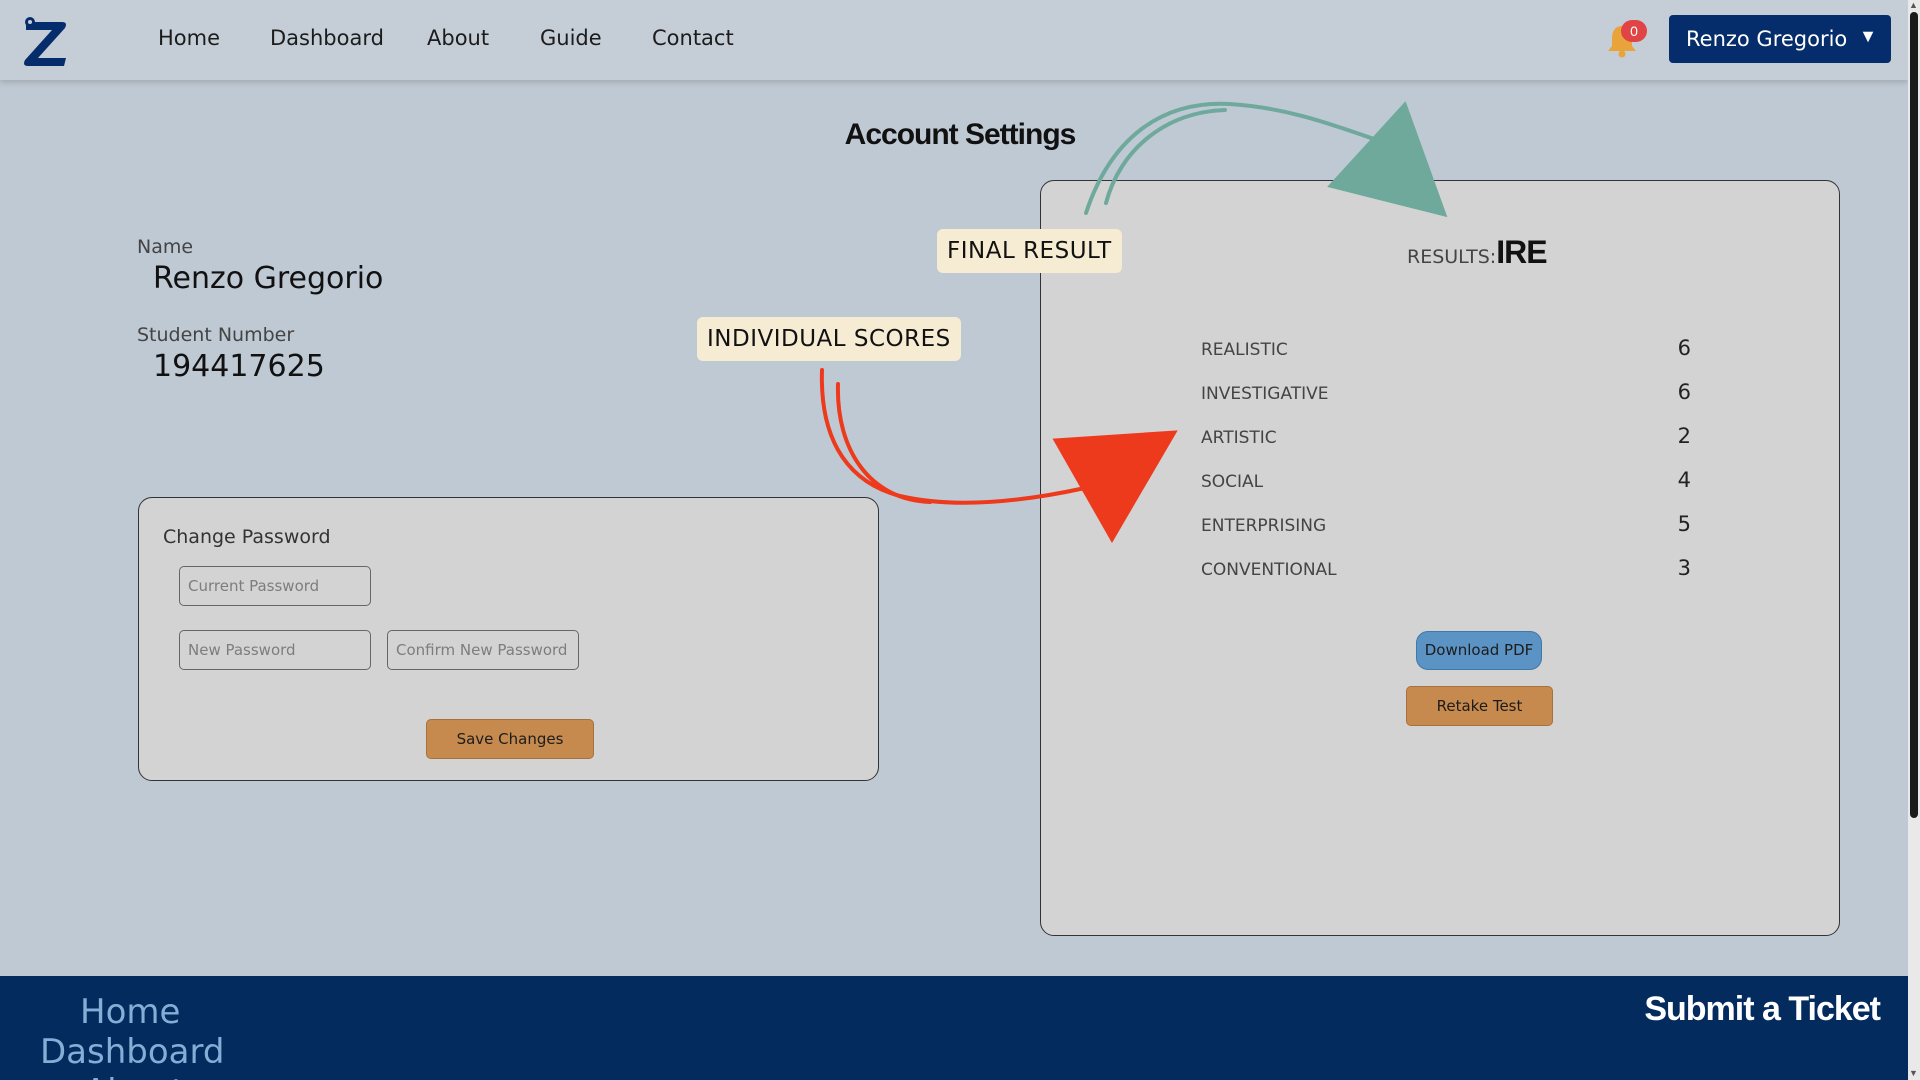  What do you see at coordinates (1913, 5) in the screenshot?
I see `scroll-up-arrow-icon: ▲` at bounding box center [1913, 5].